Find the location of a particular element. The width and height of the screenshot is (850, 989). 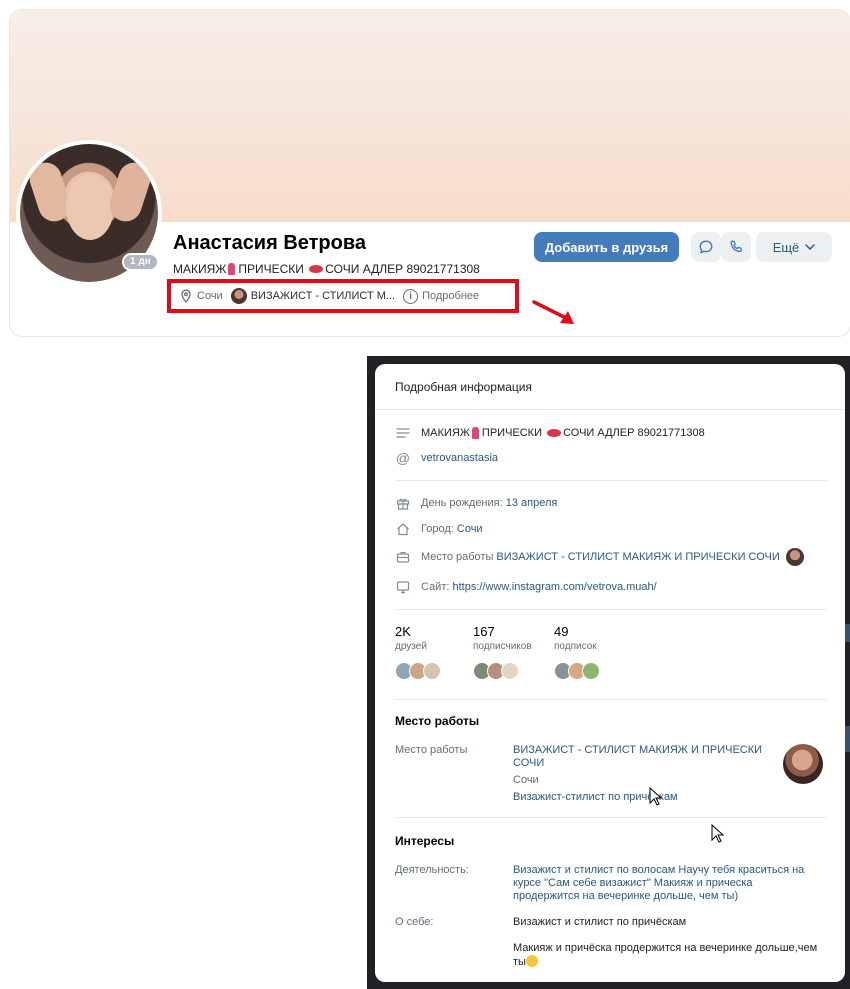

more-info-label: Подробнее is located at coordinates (451, 296).